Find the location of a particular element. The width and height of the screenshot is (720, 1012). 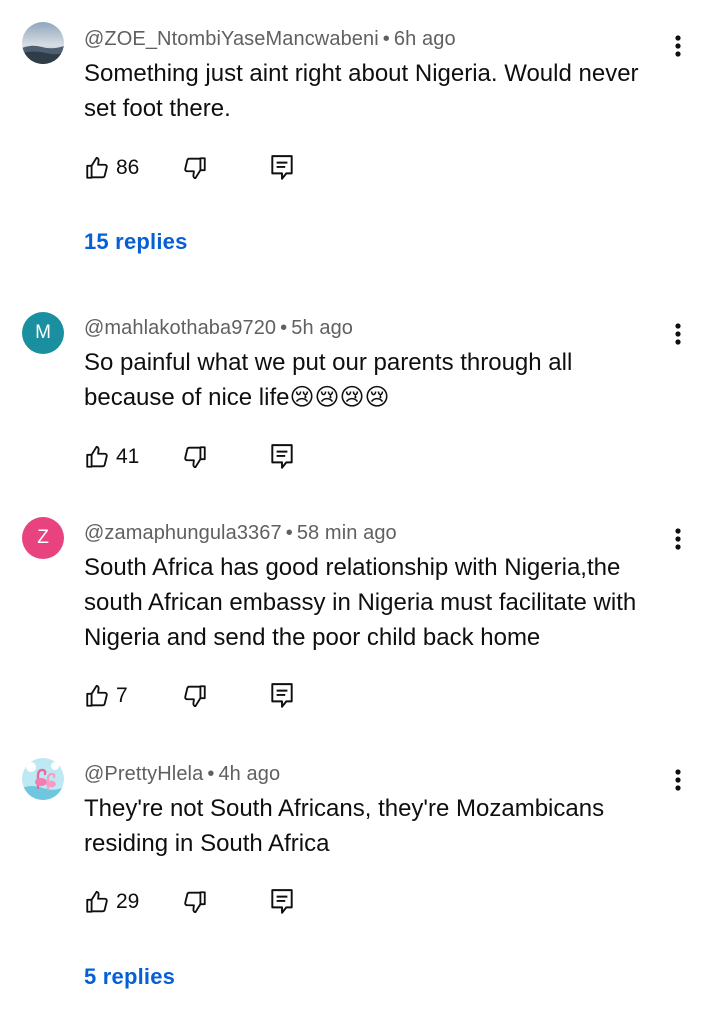

author-handle: @ZOE_NtombiYaseMancwabeni is located at coordinates (231, 39).